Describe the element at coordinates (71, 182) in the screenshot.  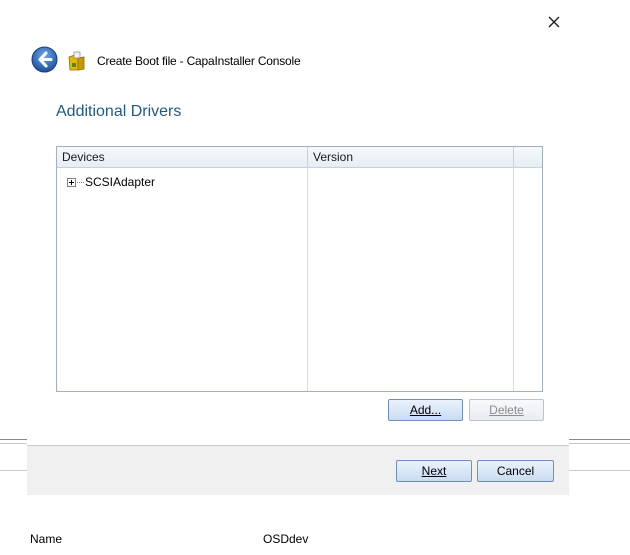
I see `expand-plus-icon` at that location.